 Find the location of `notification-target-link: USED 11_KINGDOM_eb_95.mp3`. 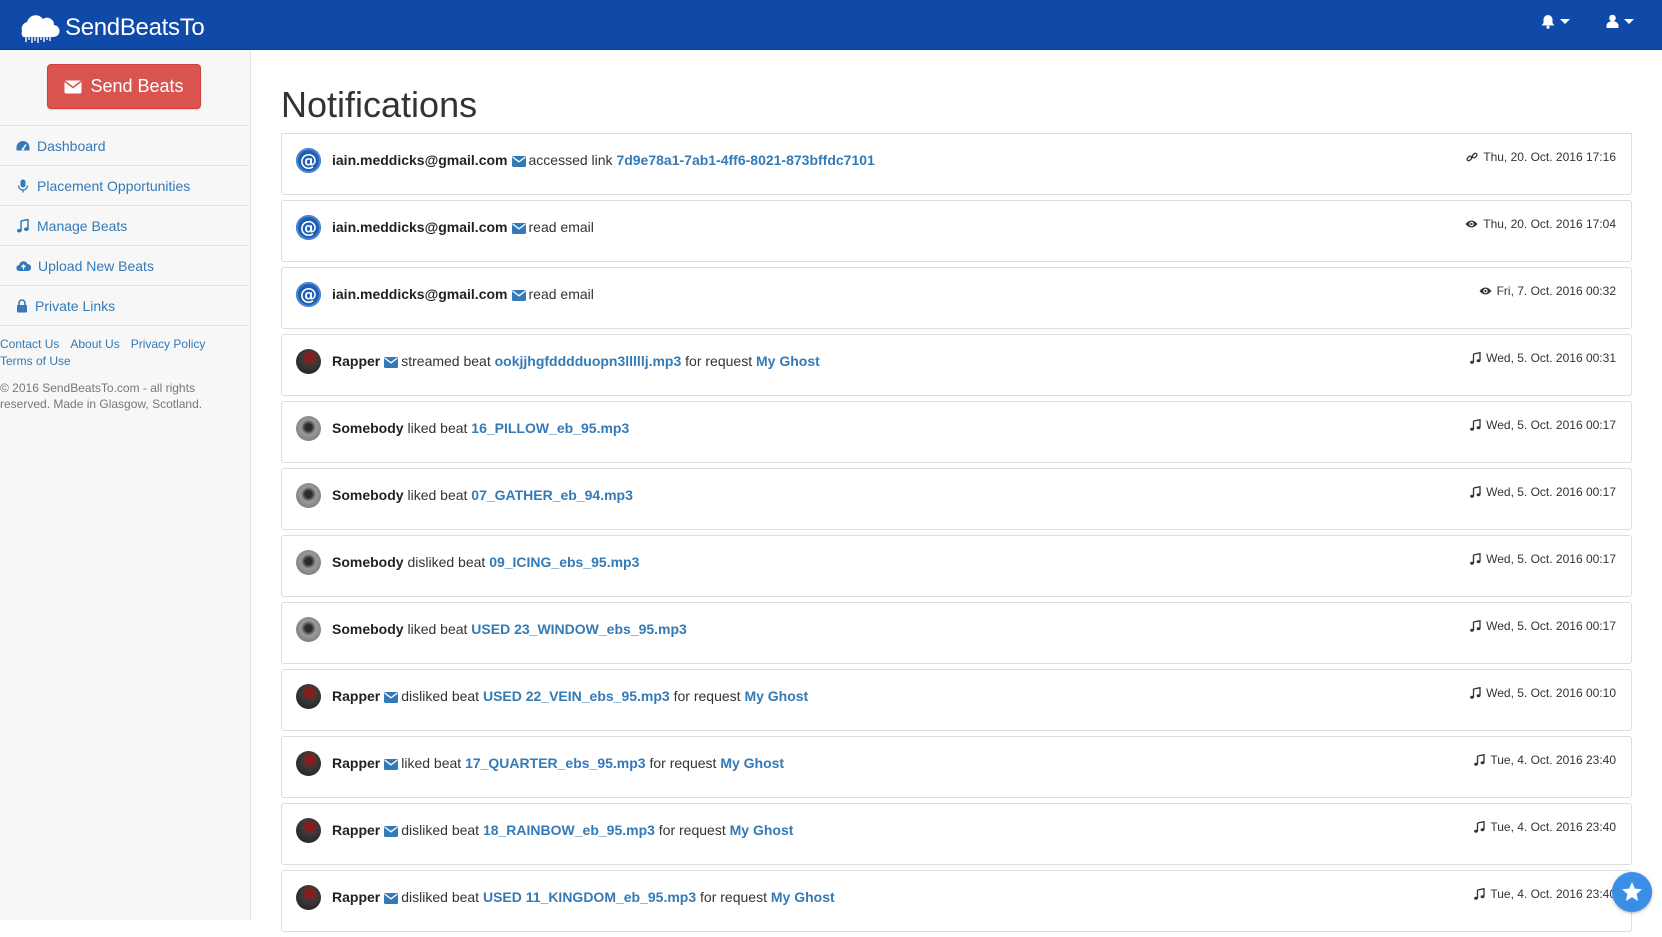

notification-target-link: USED 11_KINGDOM_eb_95.mp3 is located at coordinates (589, 897).